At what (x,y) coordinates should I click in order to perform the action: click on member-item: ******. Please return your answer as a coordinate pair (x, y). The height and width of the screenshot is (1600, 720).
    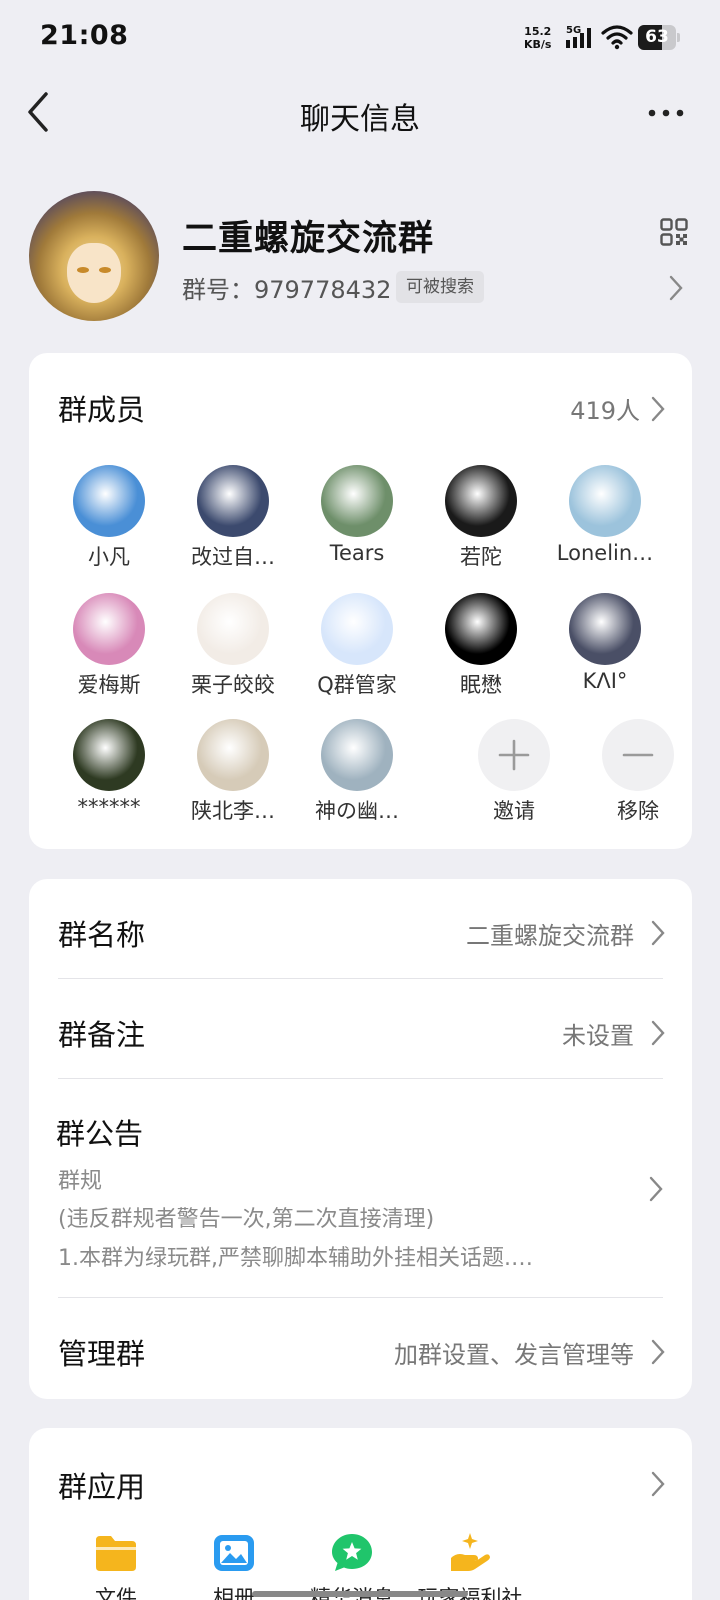
    Looking at the image, I should click on (109, 769).